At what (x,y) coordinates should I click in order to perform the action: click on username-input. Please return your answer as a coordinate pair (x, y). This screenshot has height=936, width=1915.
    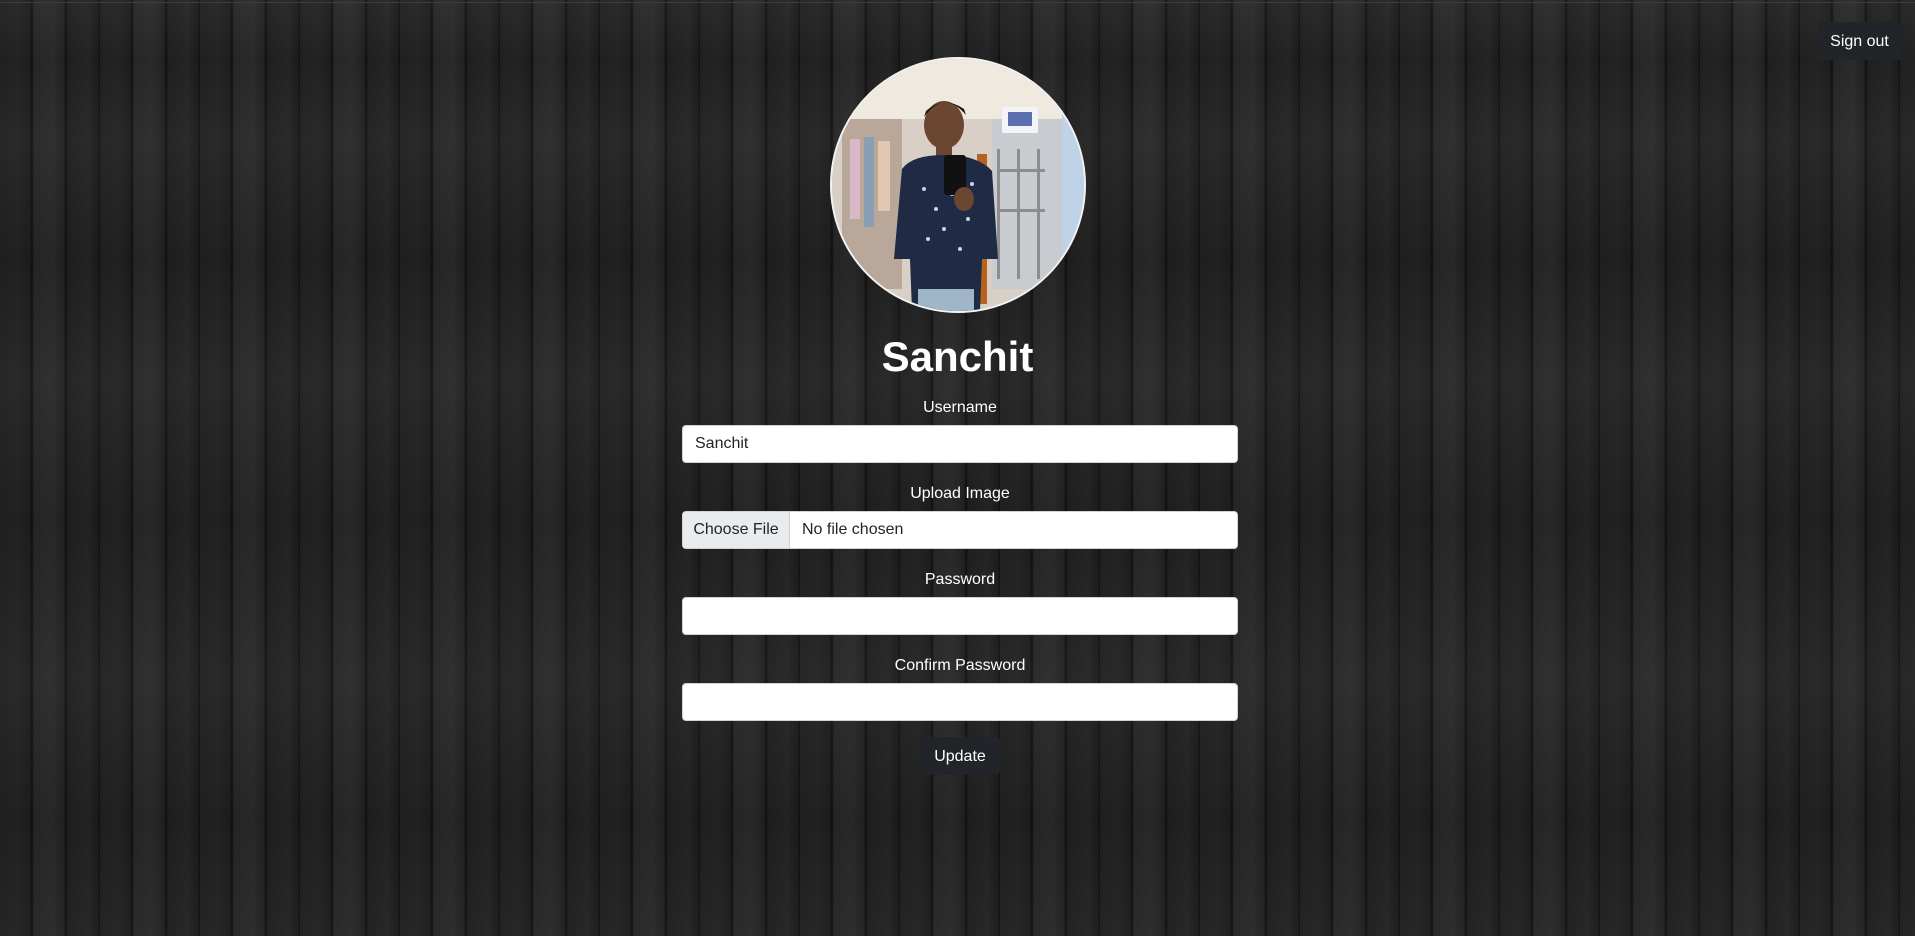
    Looking at the image, I should click on (960, 444).